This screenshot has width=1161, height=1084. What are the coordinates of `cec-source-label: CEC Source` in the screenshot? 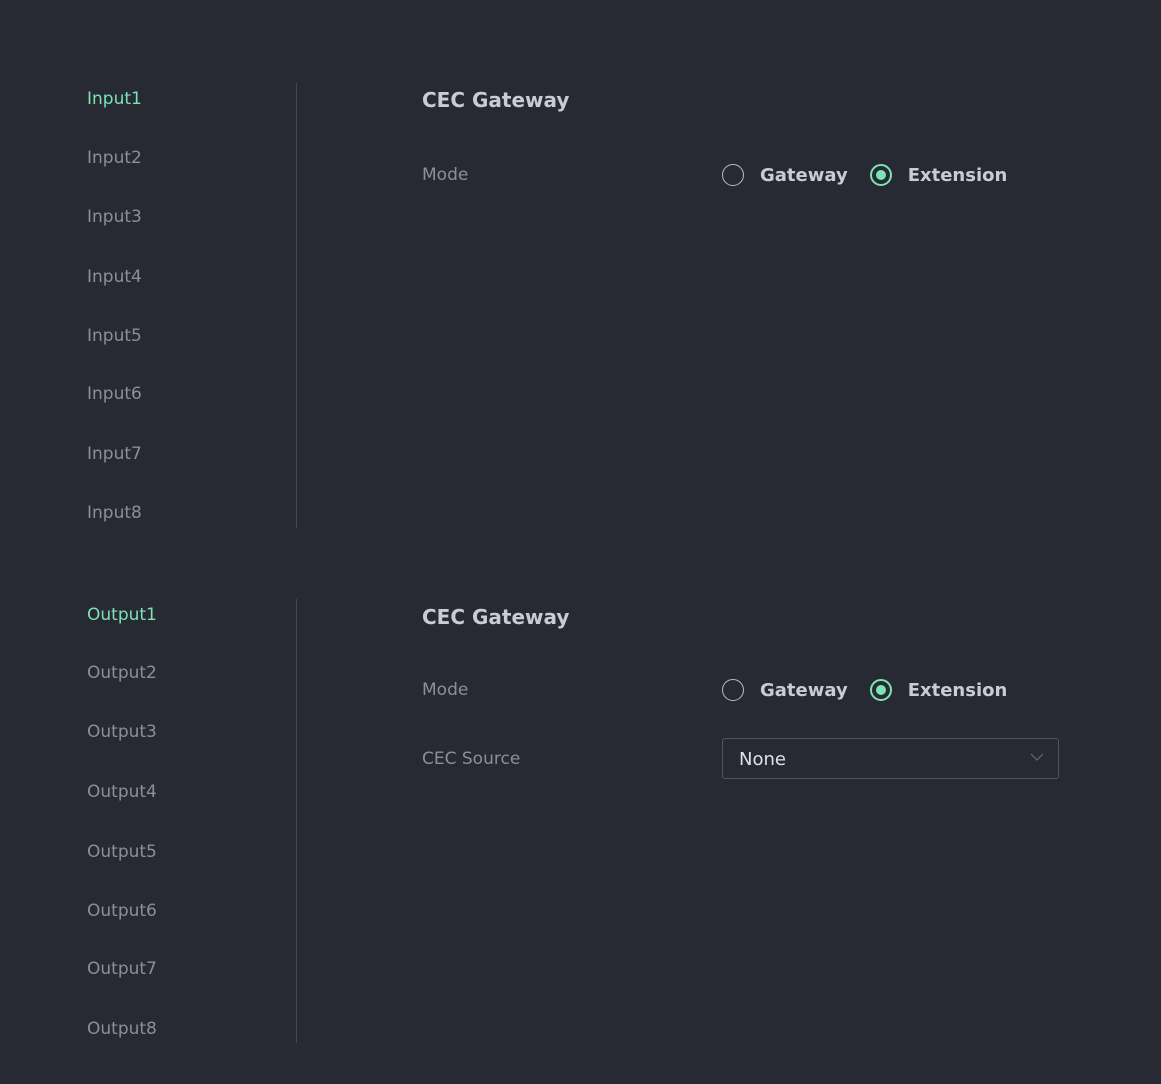 It's located at (471, 759).